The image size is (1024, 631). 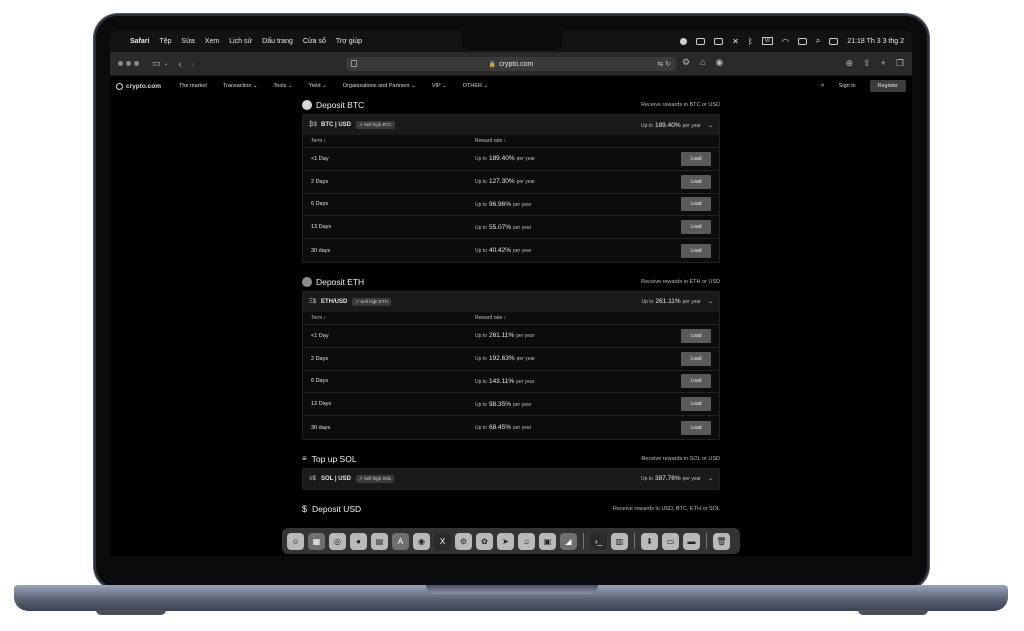 What do you see at coordinates (834, 41) in the screenshot?
I see `control-center-icon` at bounding box center [834, 41].